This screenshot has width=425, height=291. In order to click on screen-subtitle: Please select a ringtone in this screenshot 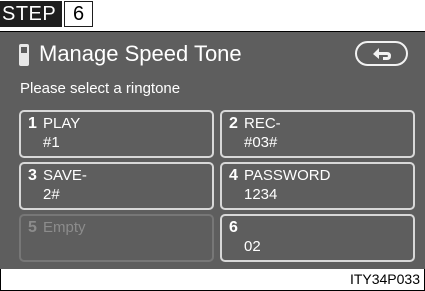, I will do `click(100, 88)`.